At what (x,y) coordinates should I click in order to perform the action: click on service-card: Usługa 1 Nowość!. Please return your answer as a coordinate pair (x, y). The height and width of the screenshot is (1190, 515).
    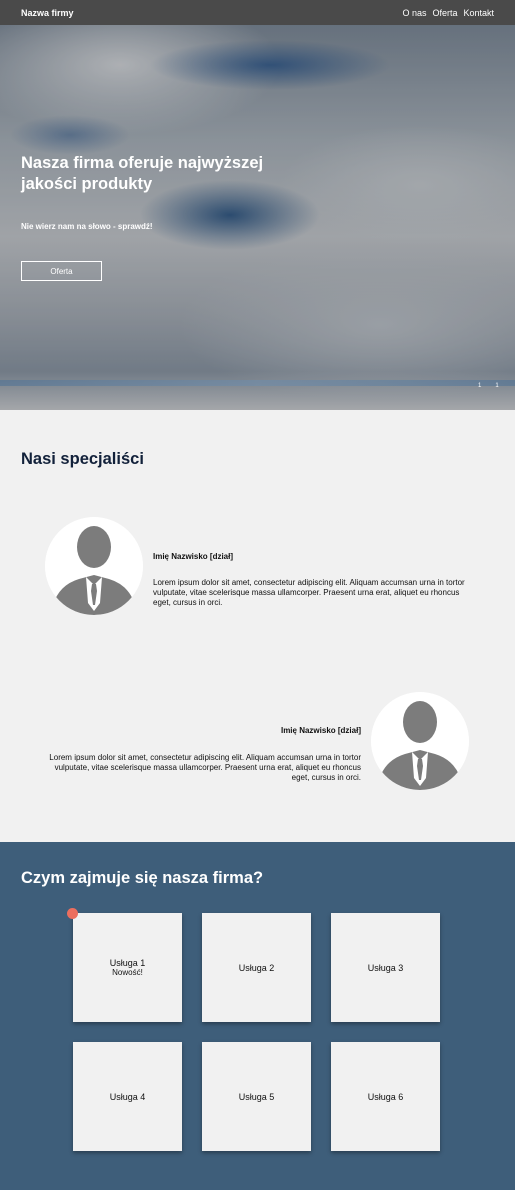
    Looking at the image, I should click on (127, 967).